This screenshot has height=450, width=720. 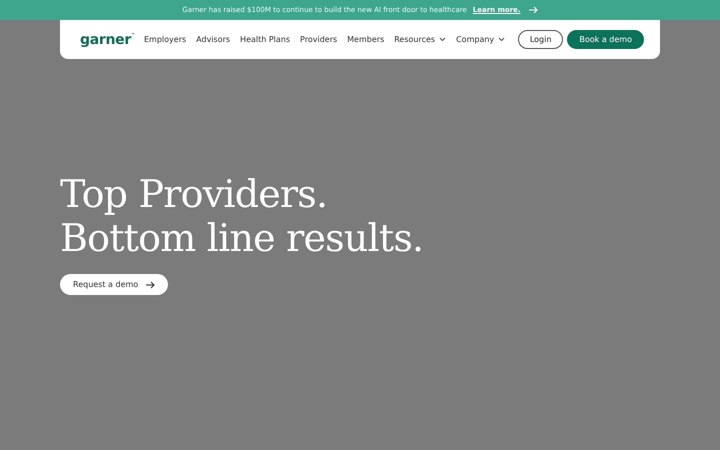 What do you see at coordinates (420, 39) in the screenshot?
I see `nav-dropdown: Resources` at bounding box center [420, 39].